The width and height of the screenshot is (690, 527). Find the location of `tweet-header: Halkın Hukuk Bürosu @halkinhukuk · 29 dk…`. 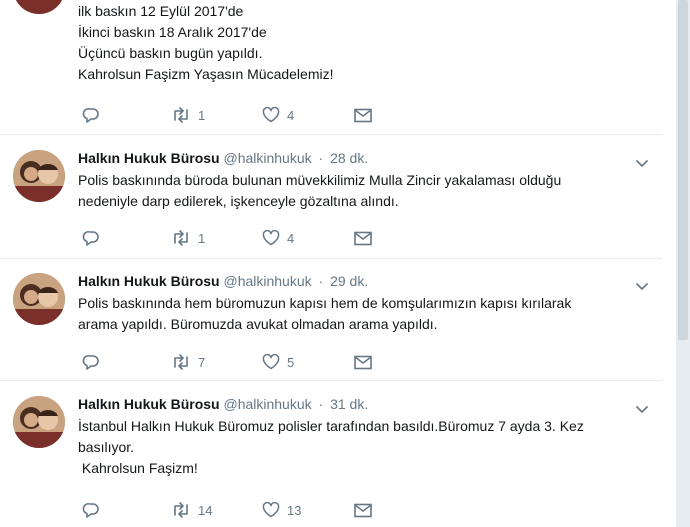

tweet-header: Halkın Hukuk Bürosu @halkinhukuk · 29 dk… is located at coordinates (223, 281).